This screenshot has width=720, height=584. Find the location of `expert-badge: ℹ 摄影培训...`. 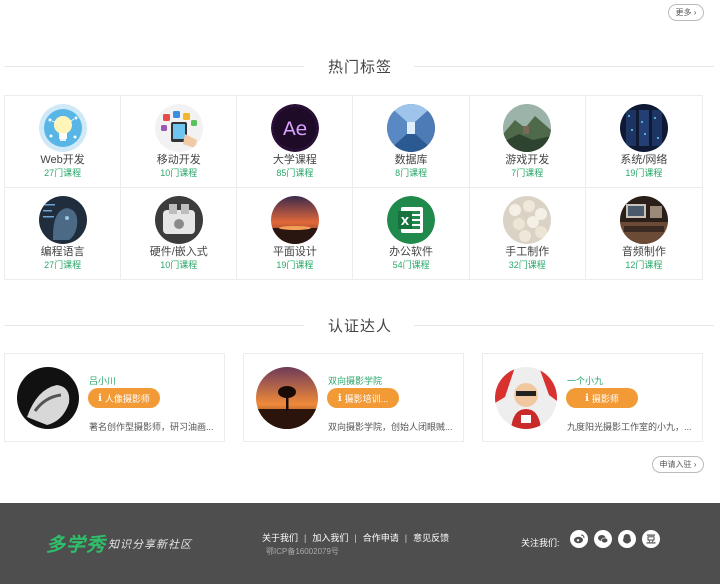

expert-badge: ℹ 摄影培训... is located at coordinates (363, 398).